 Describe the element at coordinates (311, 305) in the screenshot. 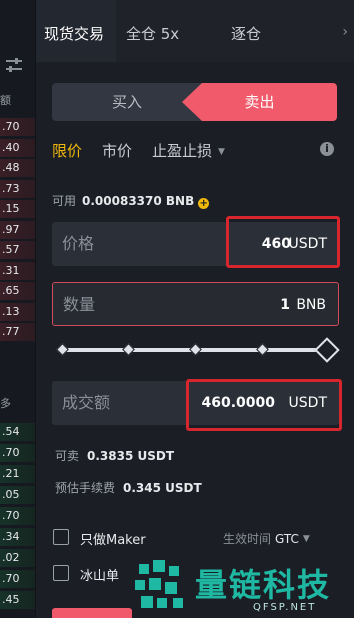

I see `quantity-unit: BNB` at that location.